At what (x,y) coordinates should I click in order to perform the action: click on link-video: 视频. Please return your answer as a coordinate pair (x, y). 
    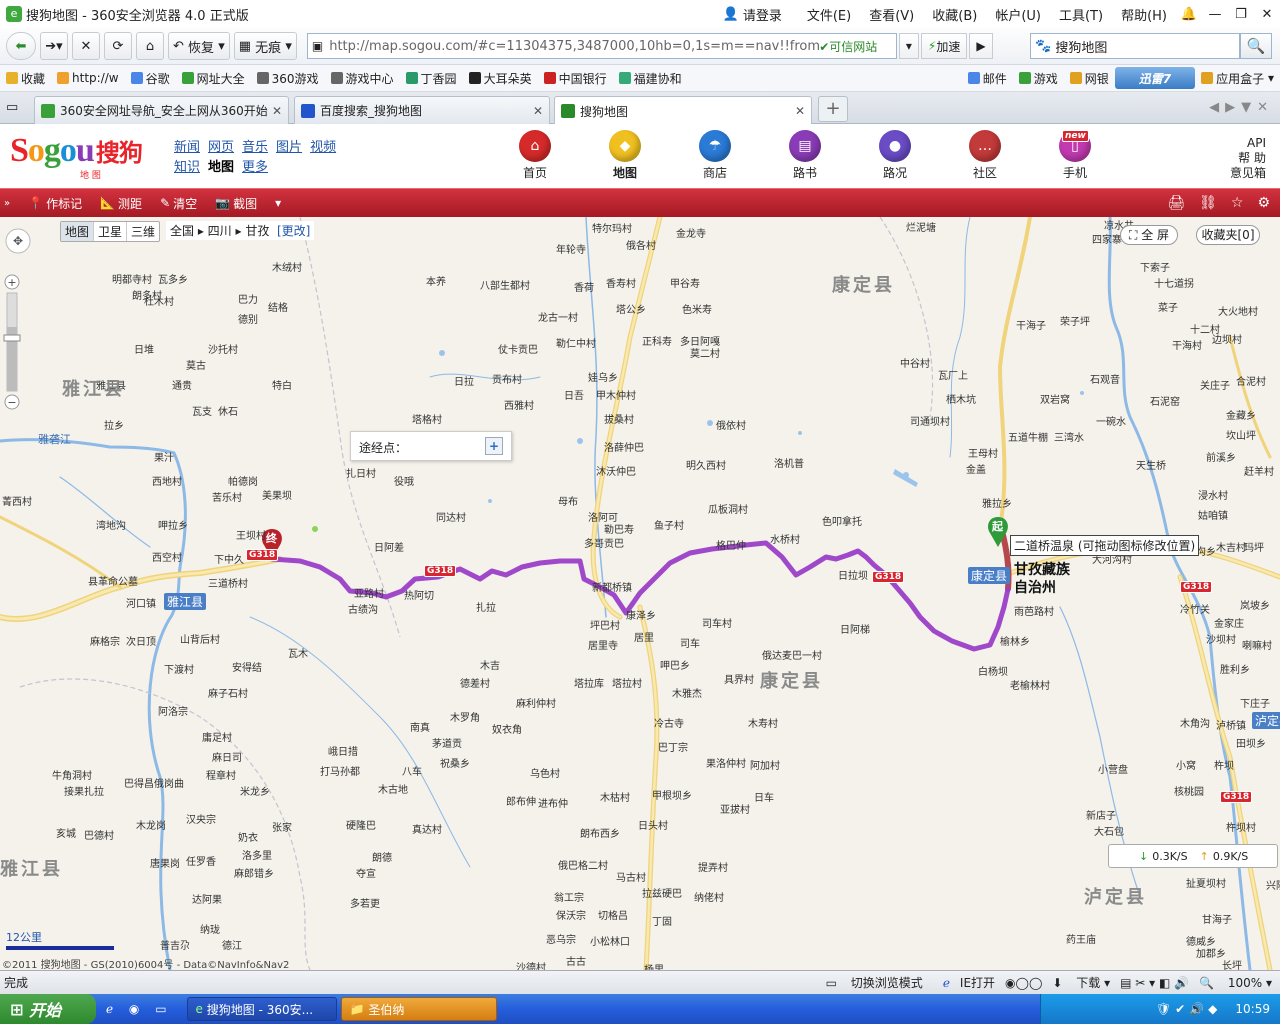
    Looking at the image, I should click on (323, 147).